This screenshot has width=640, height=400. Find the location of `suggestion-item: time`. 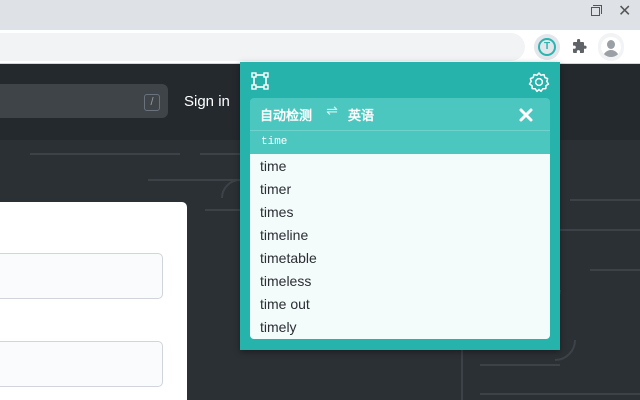

suggestion-item: time is located at coordinates (400, 166).